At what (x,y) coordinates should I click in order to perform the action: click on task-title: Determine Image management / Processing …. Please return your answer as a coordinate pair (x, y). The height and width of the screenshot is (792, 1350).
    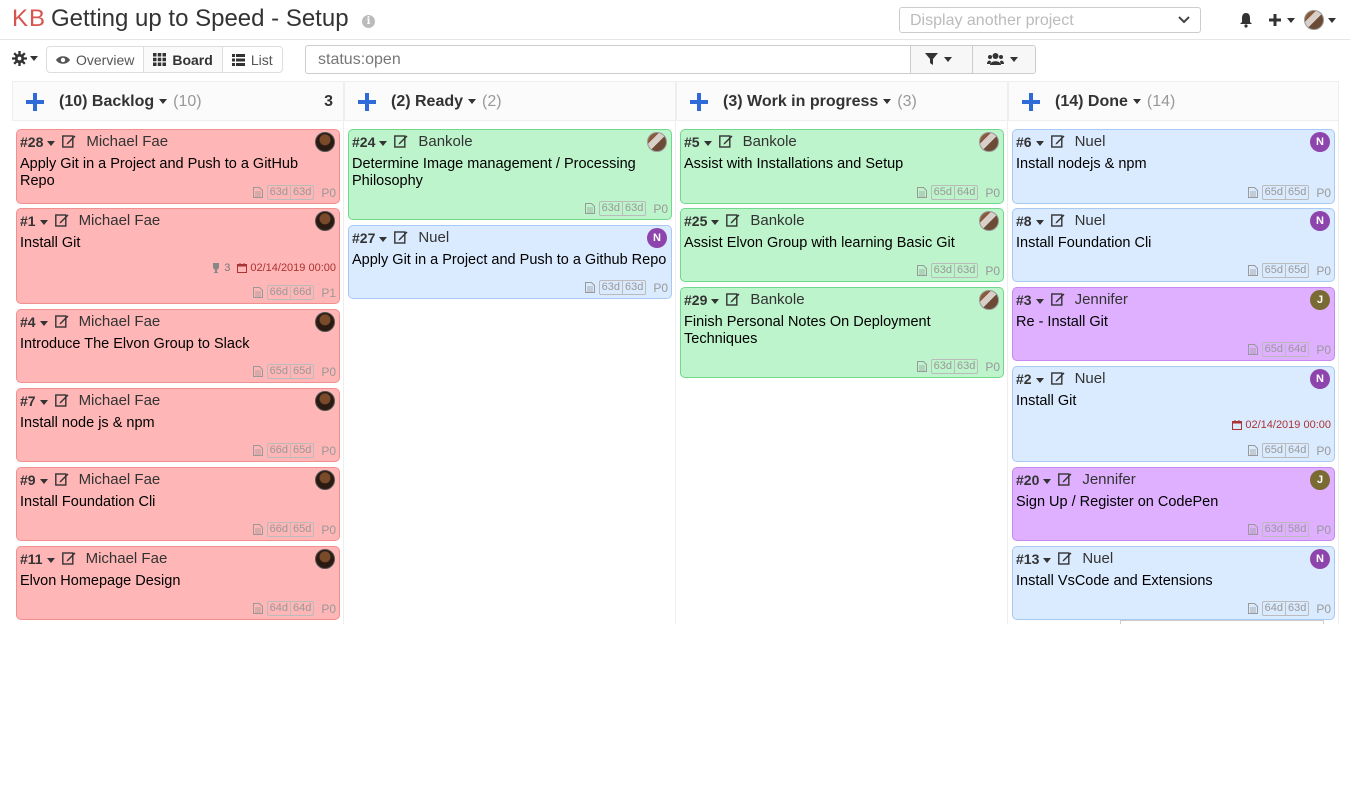
    Looking at the image, I should click on (509, 173).